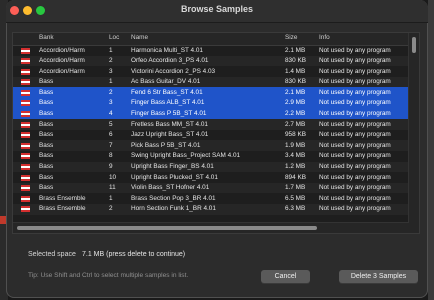  Describe the element at coordinates (169, 114) in the screenshot. I see `cell-name: Finger Bass P 5B_ST 4.01` at that location.